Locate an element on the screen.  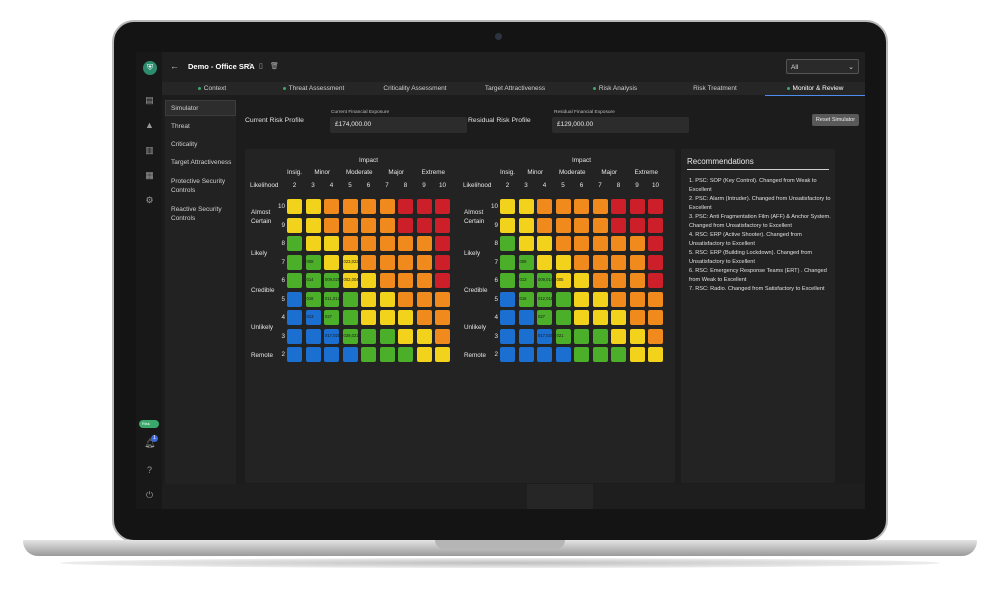
residual-financial-exposure-field: £129,000.00 is located at coordinates (620, 125).